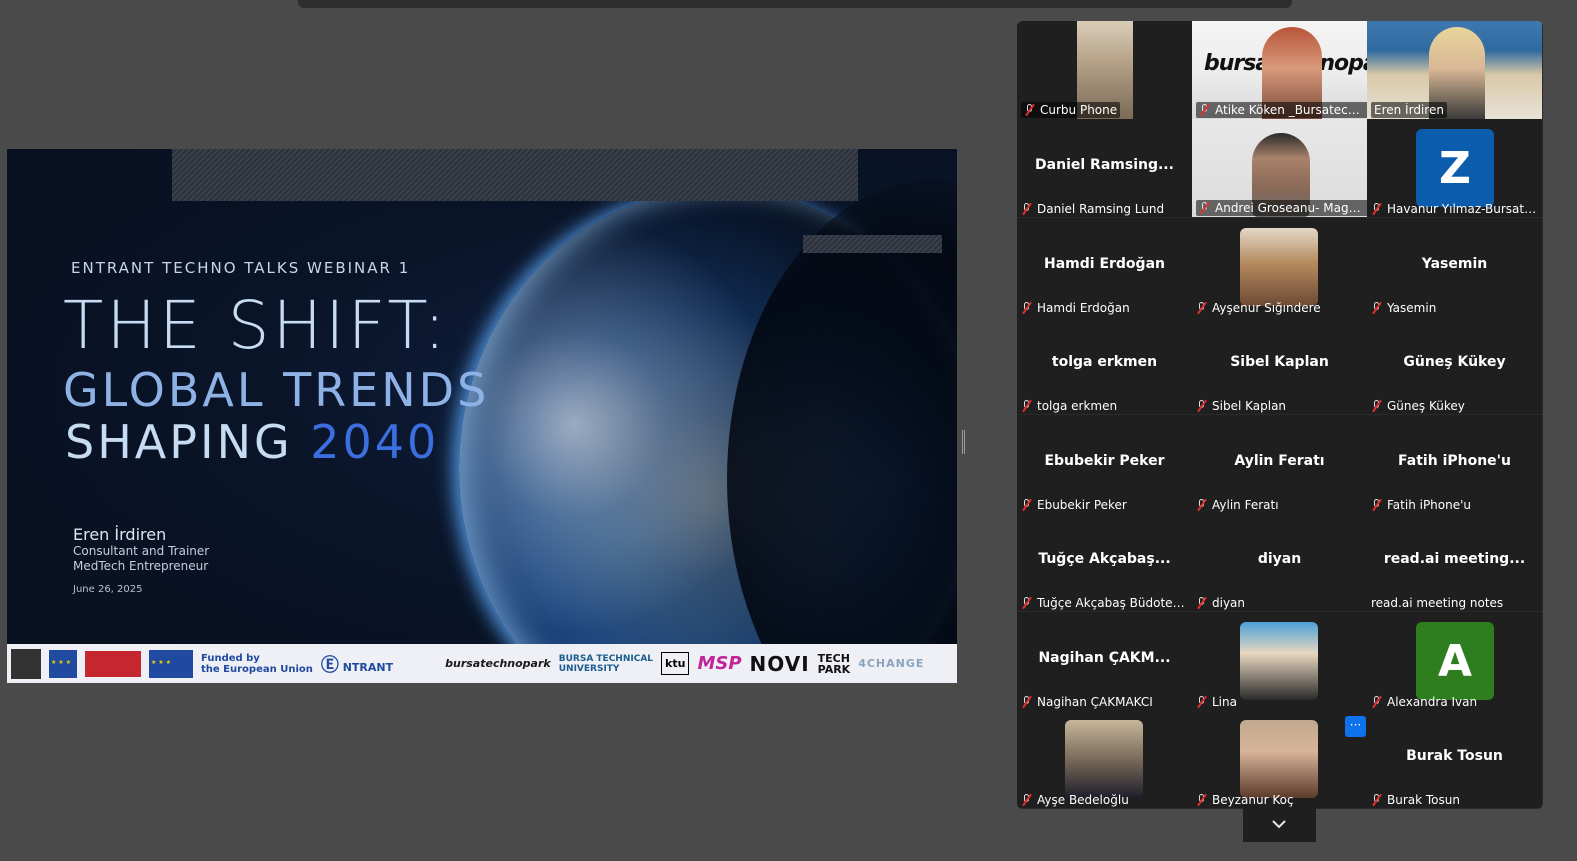 The image size is (1577, 861). I want to click on participant-label: Lina, so click(1216, 702).